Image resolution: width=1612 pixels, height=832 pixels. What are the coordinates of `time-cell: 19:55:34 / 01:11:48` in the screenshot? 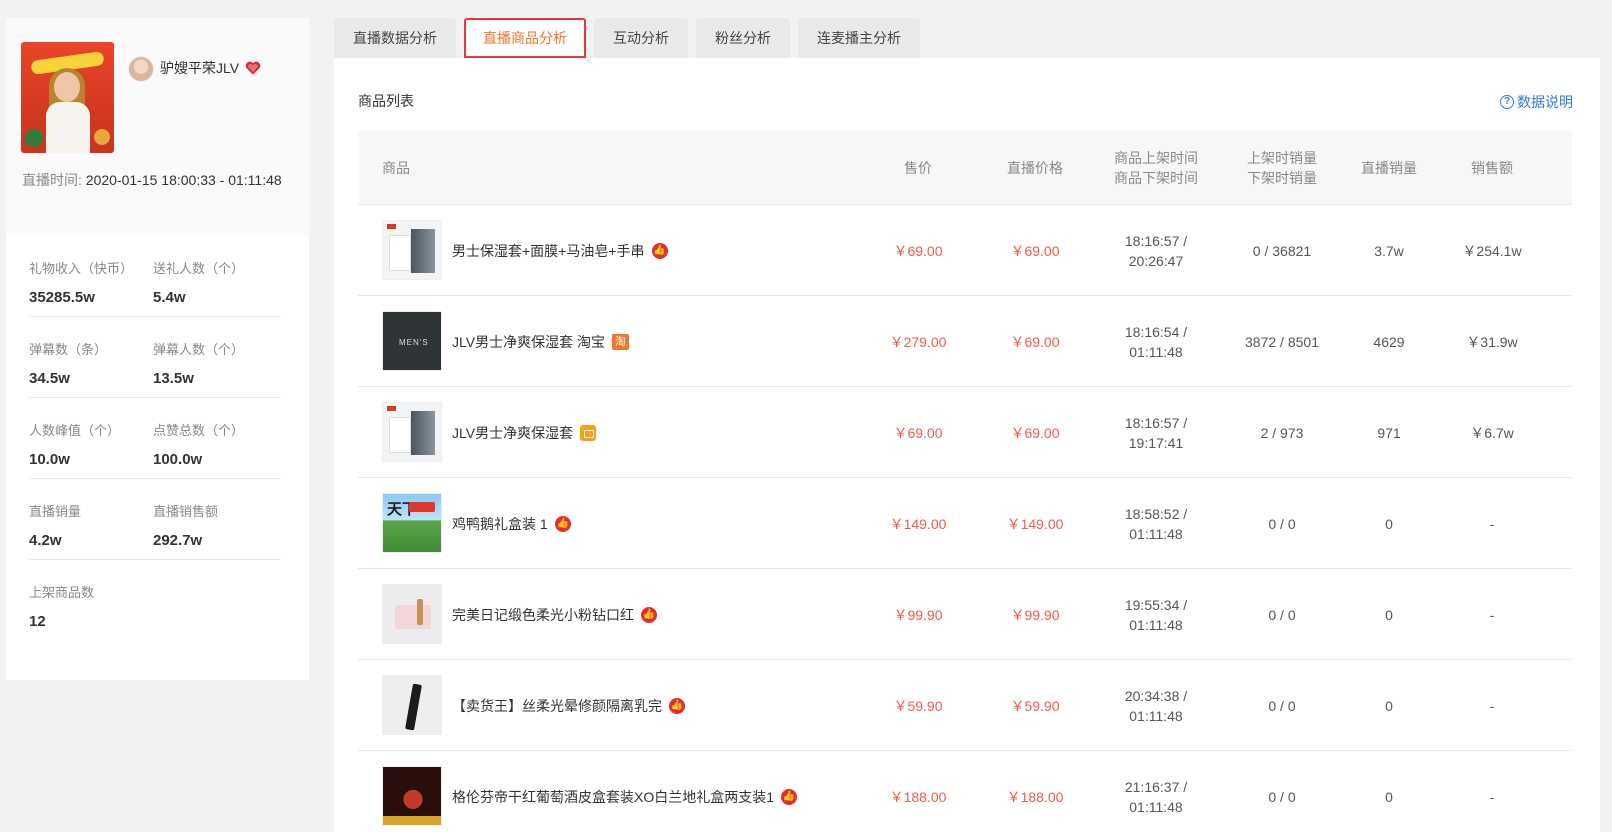 It's located at (1156, 614).